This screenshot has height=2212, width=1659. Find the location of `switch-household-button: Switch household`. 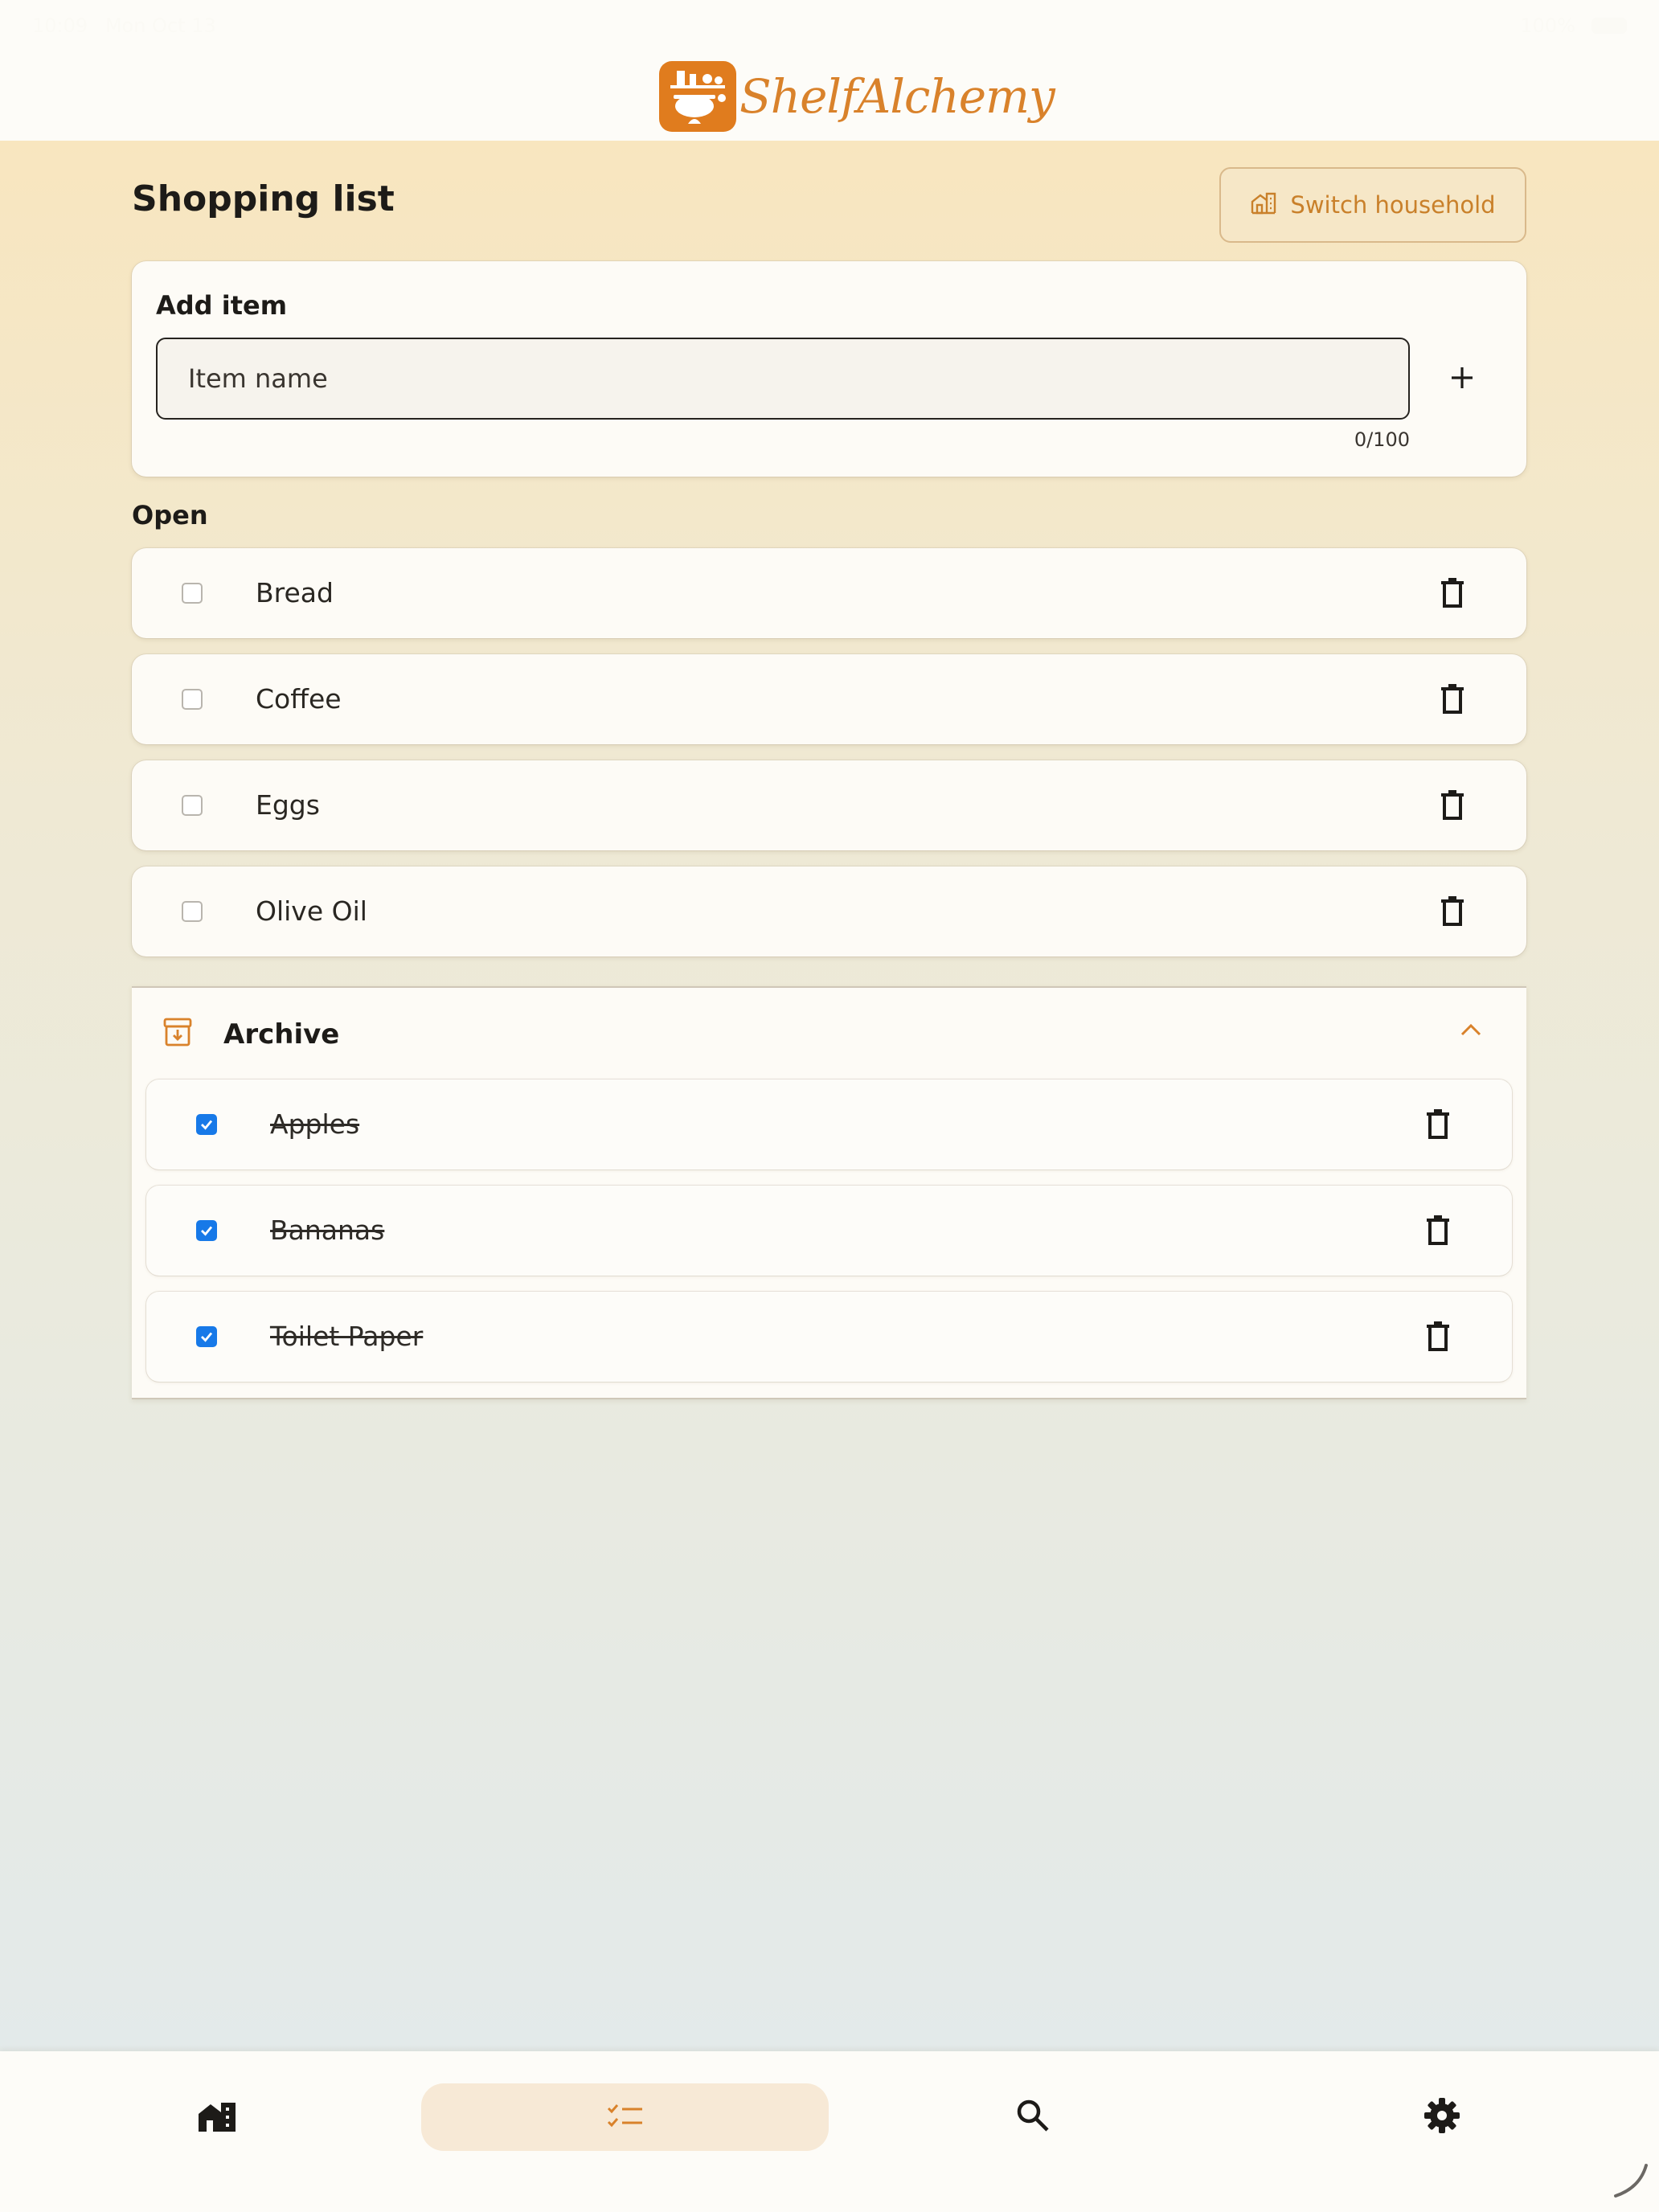

switch-household-button: Switch household is located at coordinates (1372, 205).